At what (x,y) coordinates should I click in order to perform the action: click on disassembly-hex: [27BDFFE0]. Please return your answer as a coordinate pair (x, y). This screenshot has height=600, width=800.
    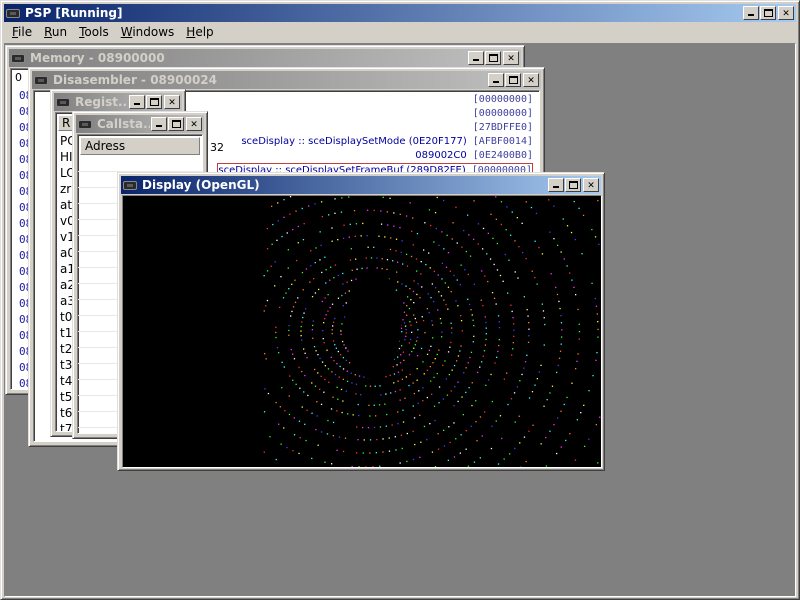
    Looking at the image, I should click on (502, 127).